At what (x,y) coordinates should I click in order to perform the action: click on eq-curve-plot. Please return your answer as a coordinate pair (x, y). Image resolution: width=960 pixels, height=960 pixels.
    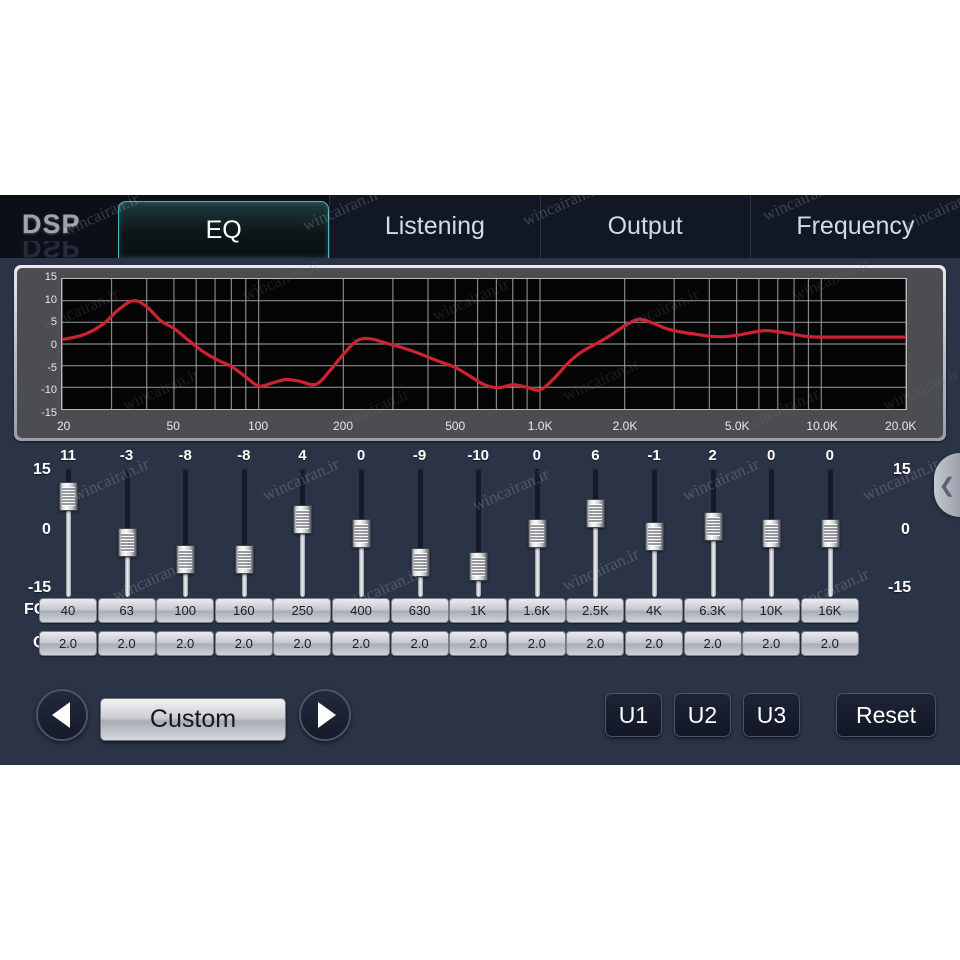
    Looking at the image, I should click on (484, 344).